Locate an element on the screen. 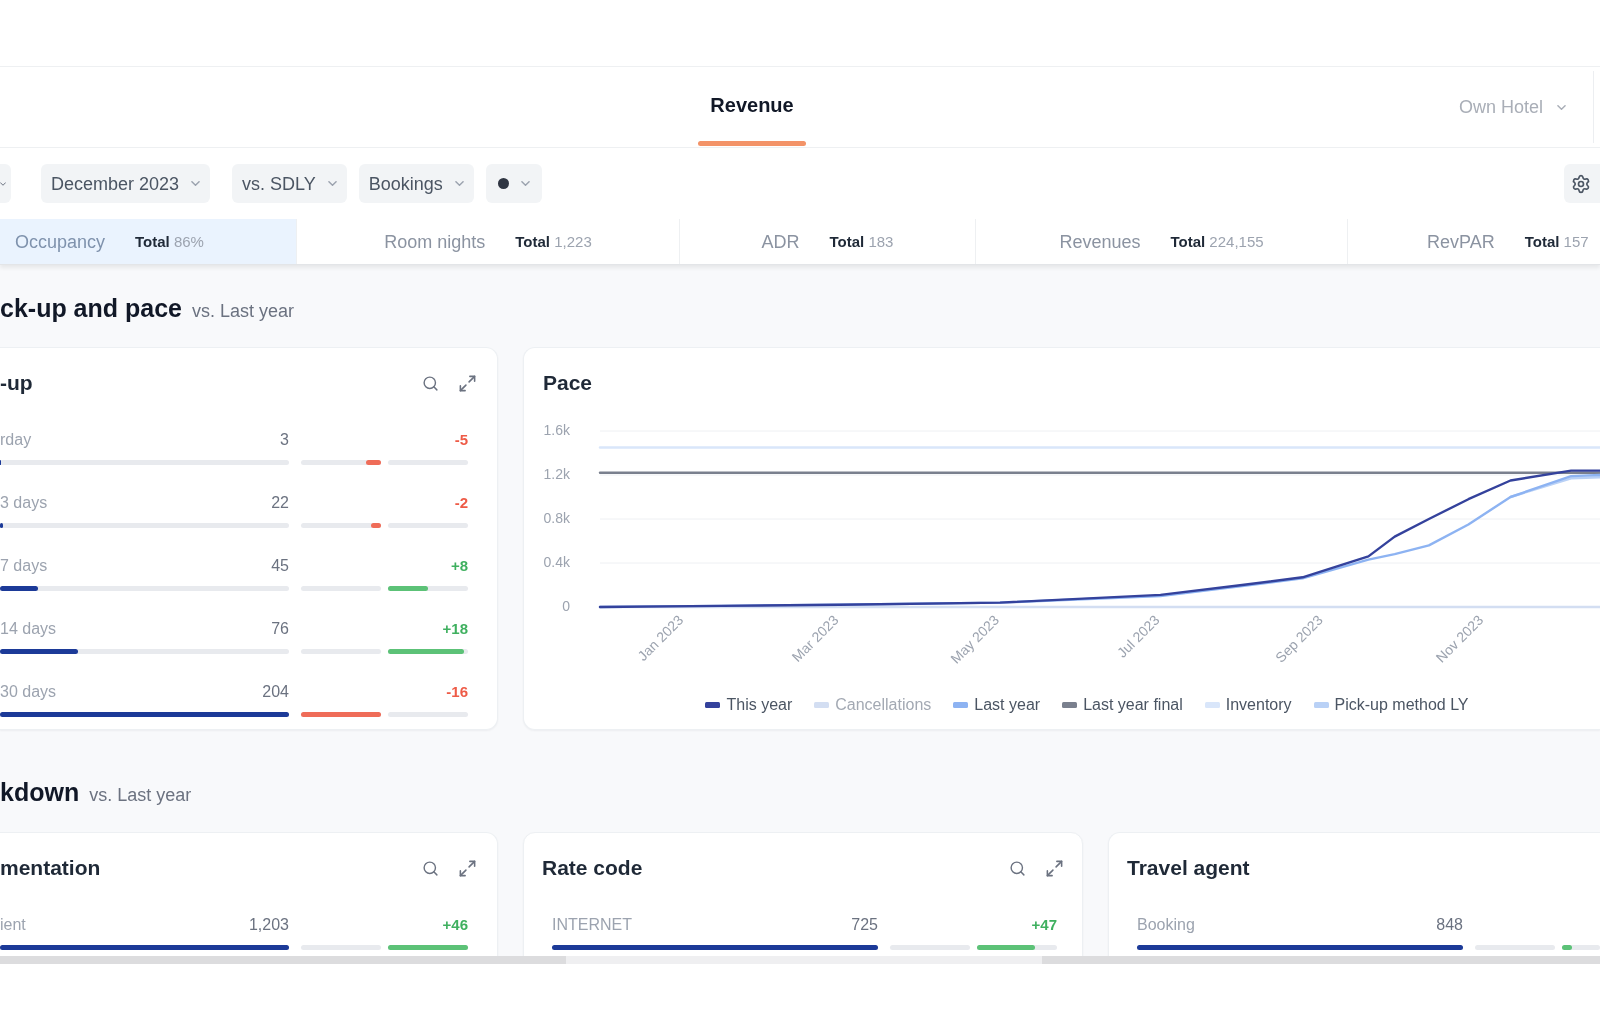  kpi-tab: Revenues Total 224,155 is located at coordinates (1161, 241).